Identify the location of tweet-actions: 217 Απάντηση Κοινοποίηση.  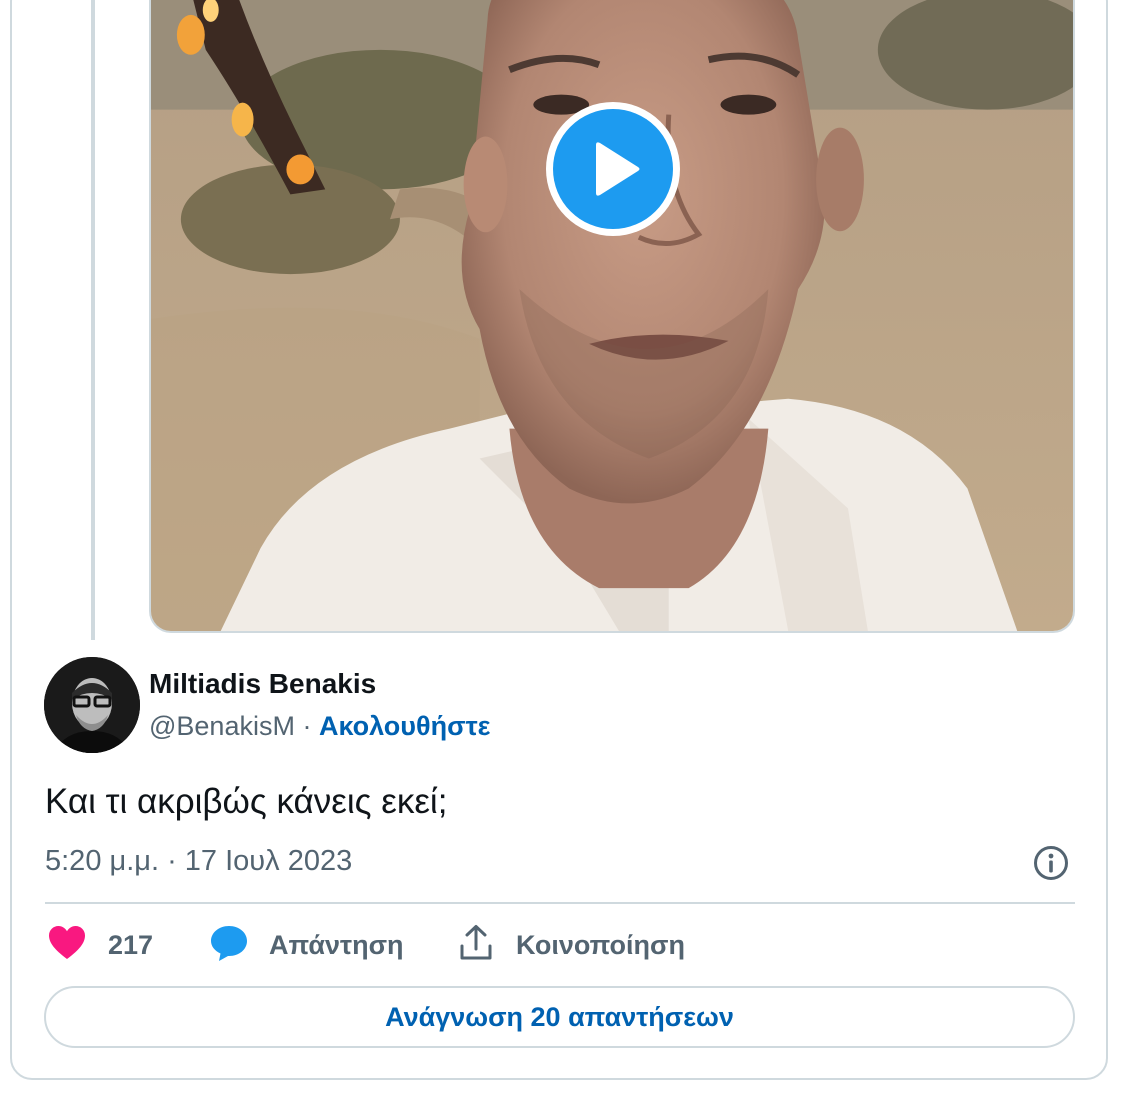
(560, 945).